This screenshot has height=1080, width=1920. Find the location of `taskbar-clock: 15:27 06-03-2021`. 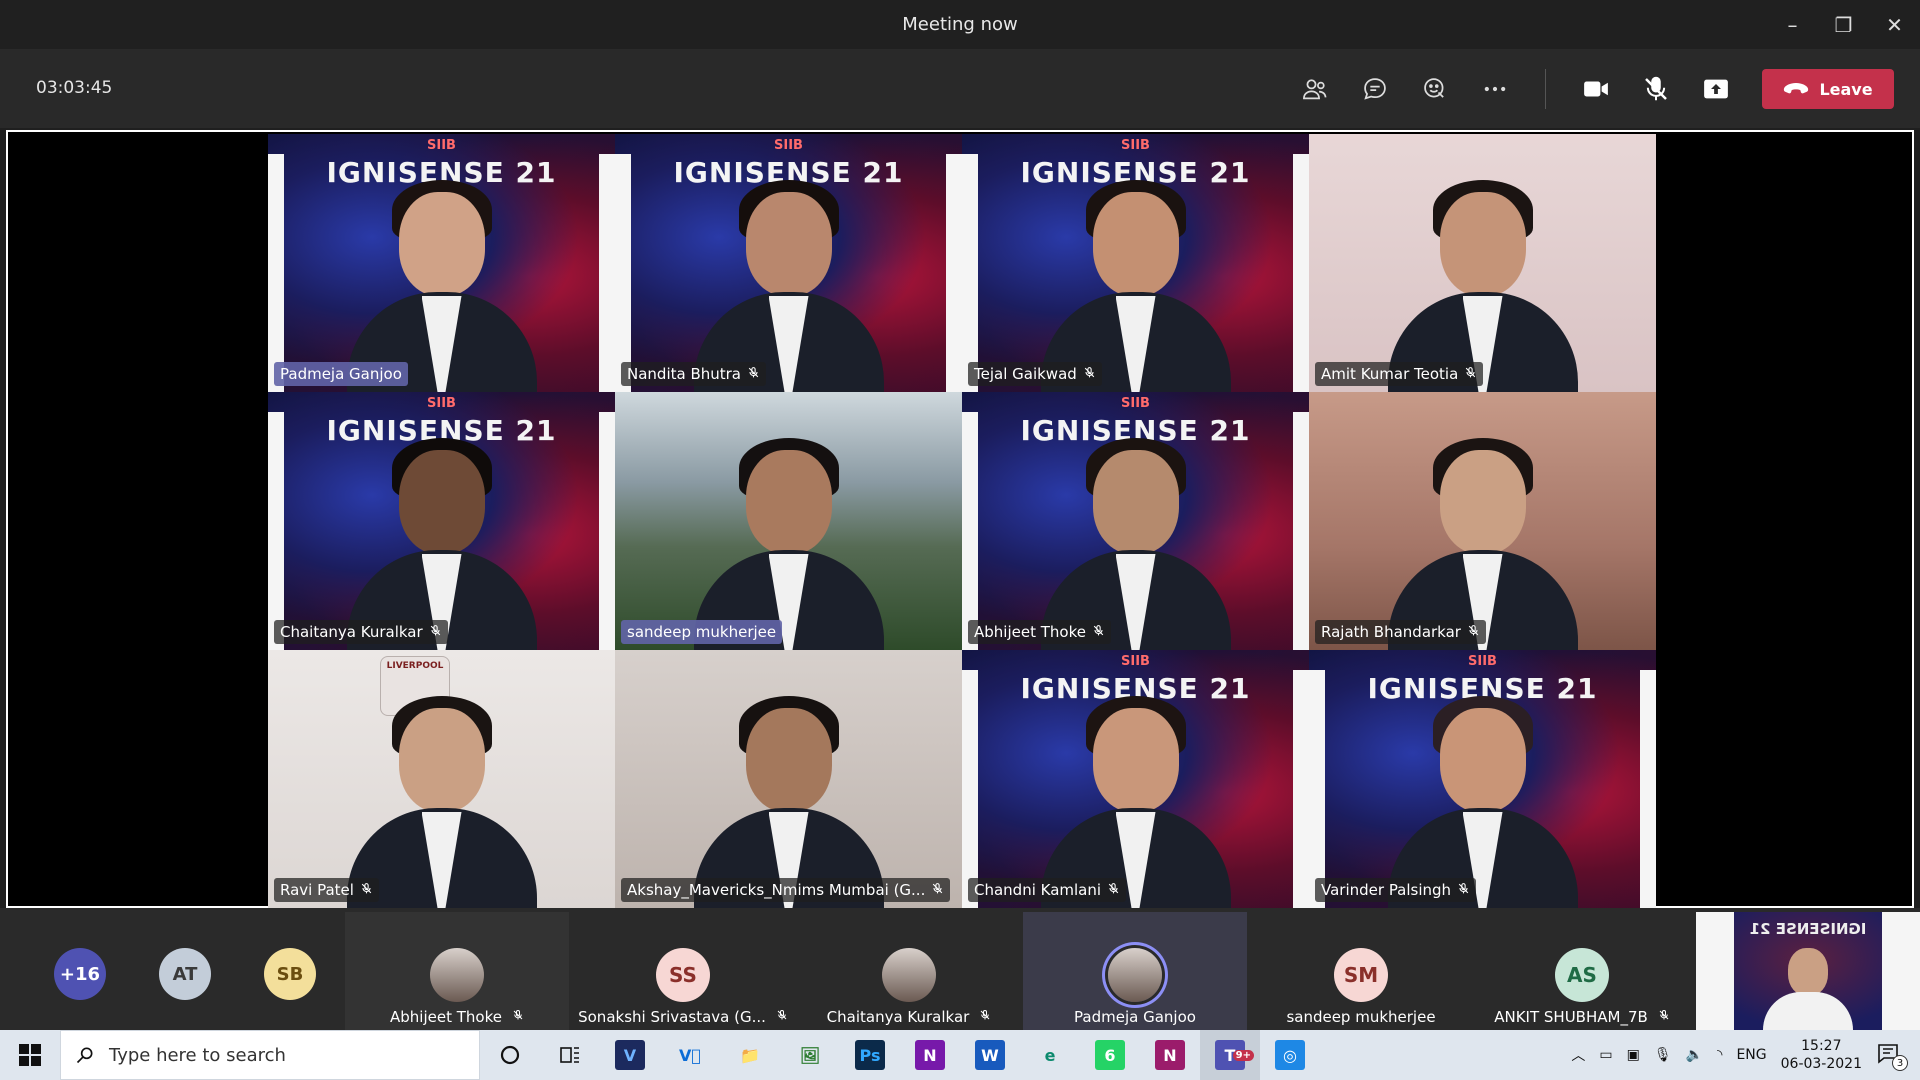

taskbar-clock: 15:27 06-03-2021 is located at coordinates (1821, 1055).